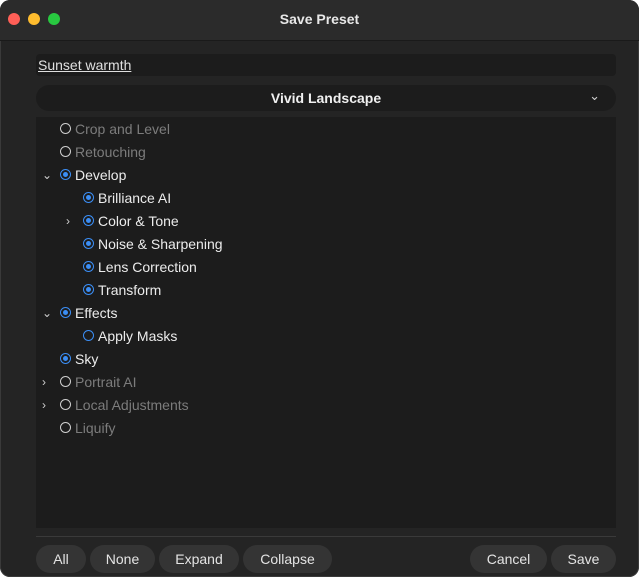  I want to click on tree-item-label: Develop, so click(101, 175).